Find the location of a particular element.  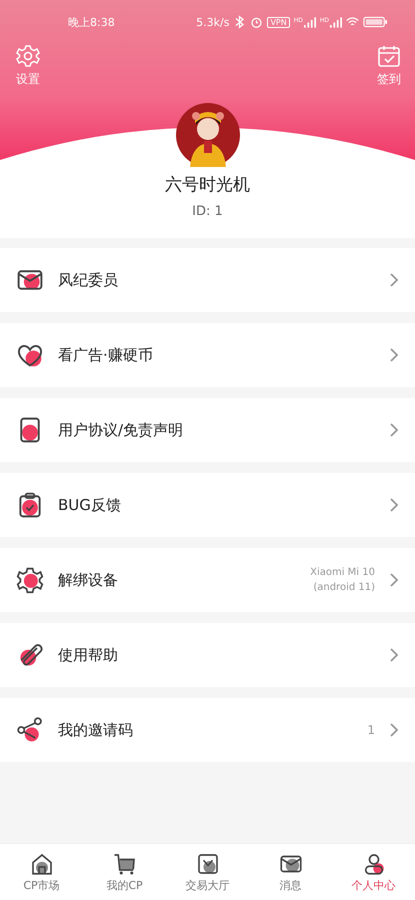

device-info: (android 11) is located at coordinates (344, 587).